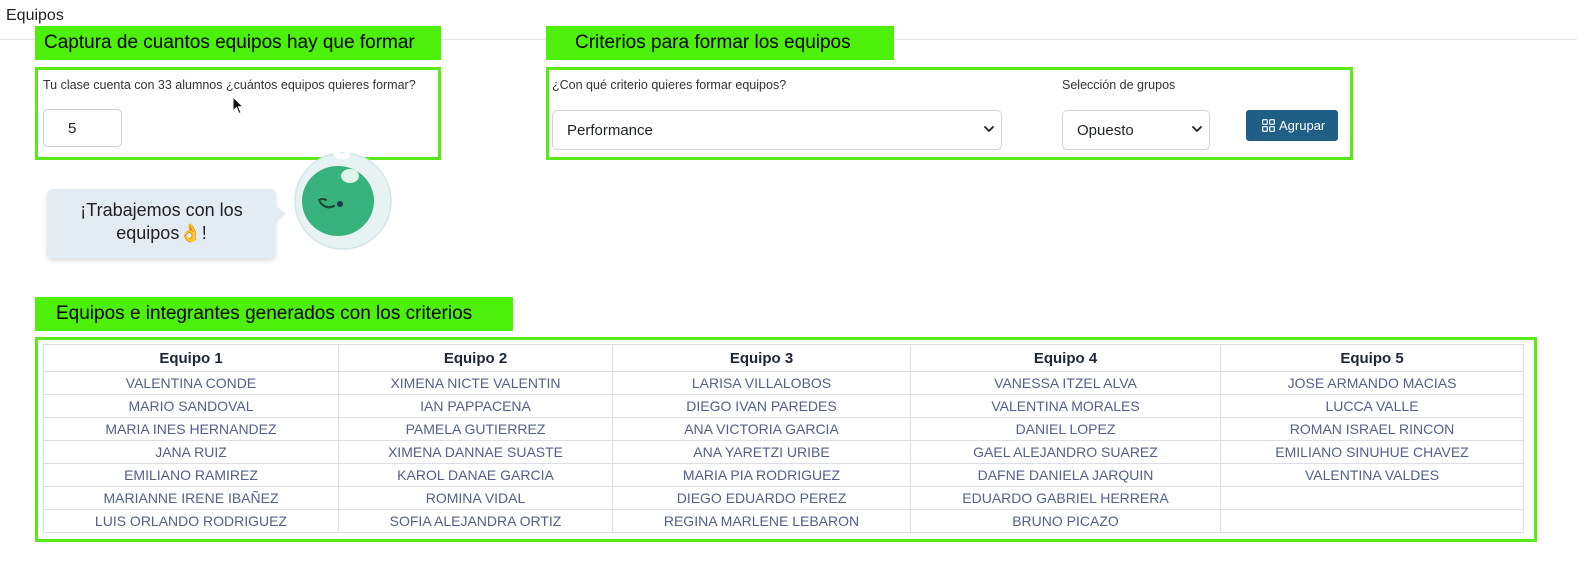  I want to click on column-header: Equipo 1, so click(191, 358).